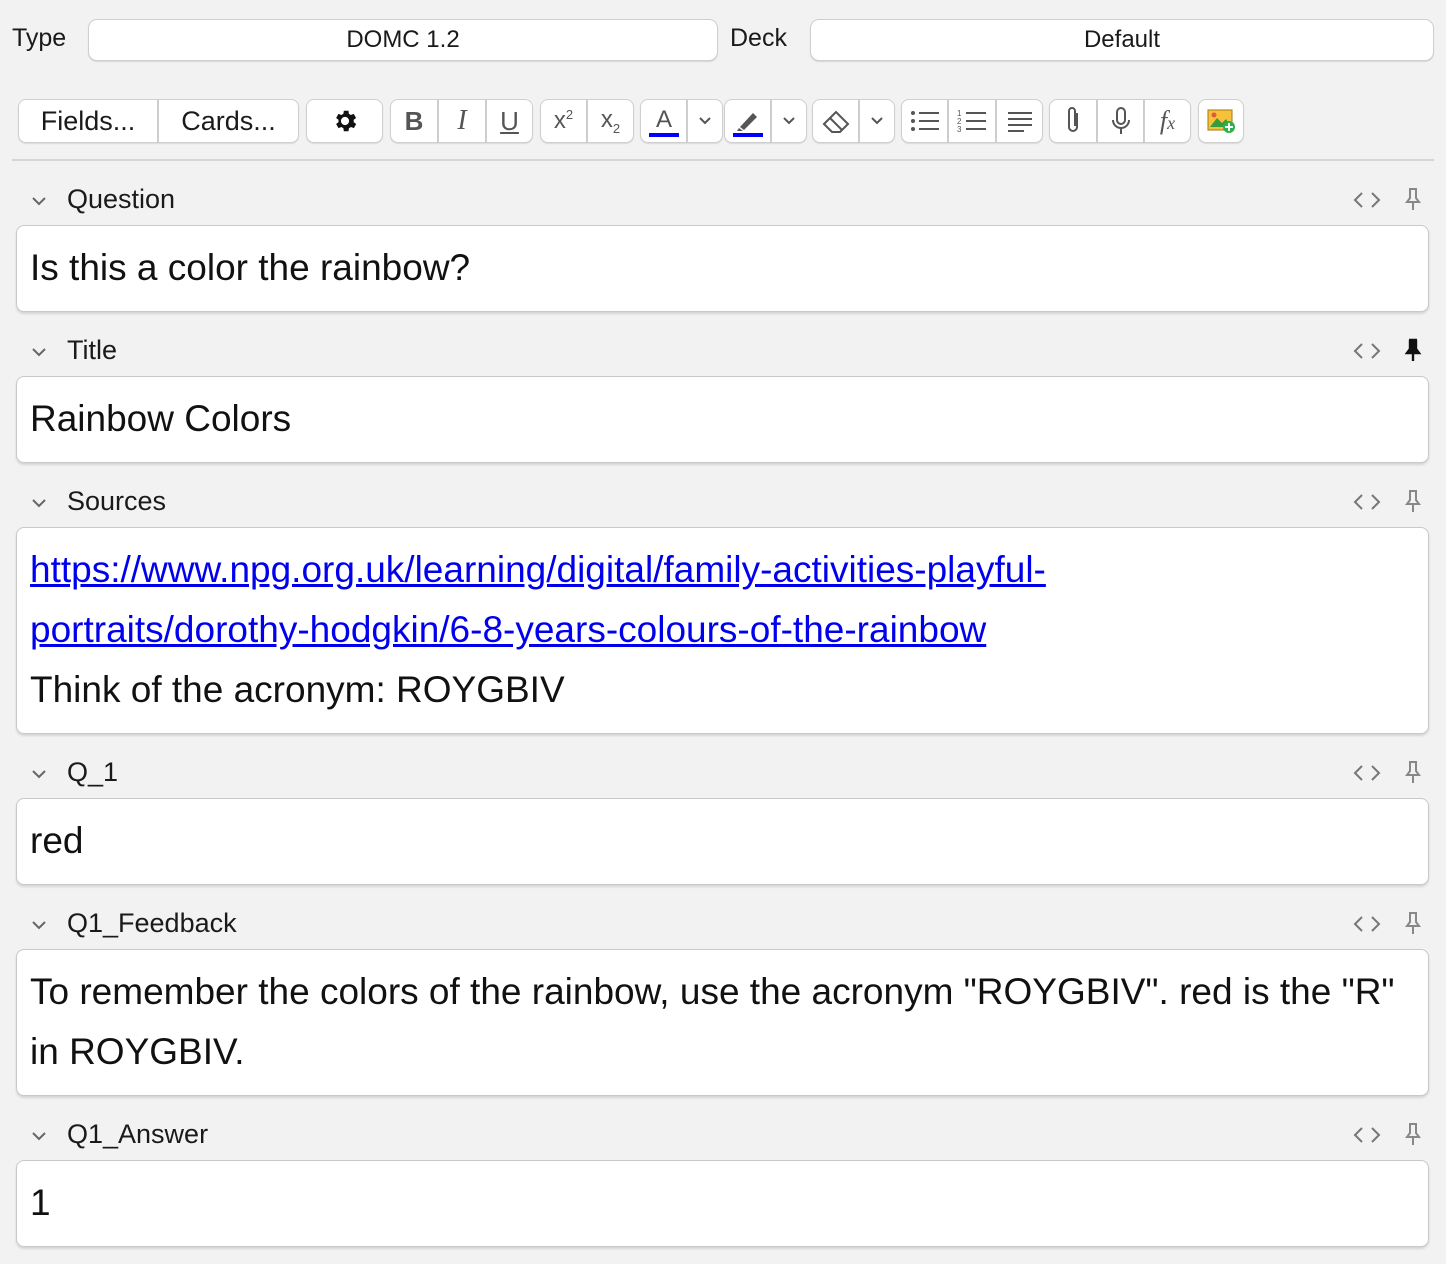 The image size is (1446, 1264). I want to click on microphone-icon, so click(1120, 120).